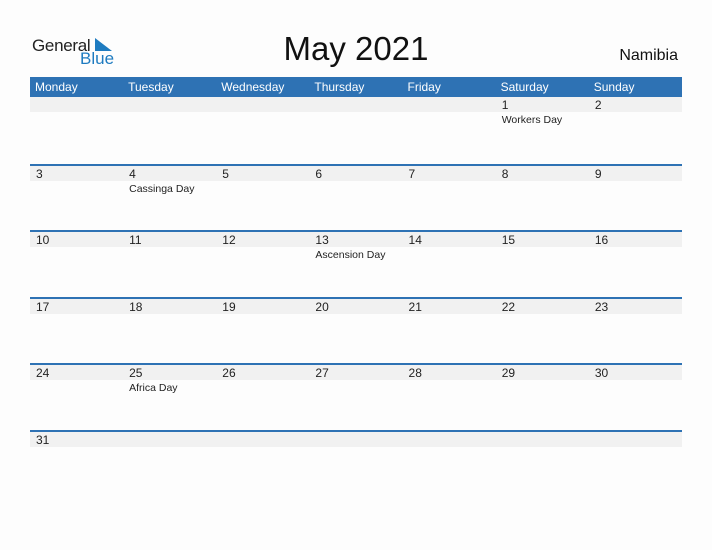 This screenshot has width=712, height=550. Describe the element at coordinates (635, 331) in the screenshot. I see `day-cell: 23` at that location.